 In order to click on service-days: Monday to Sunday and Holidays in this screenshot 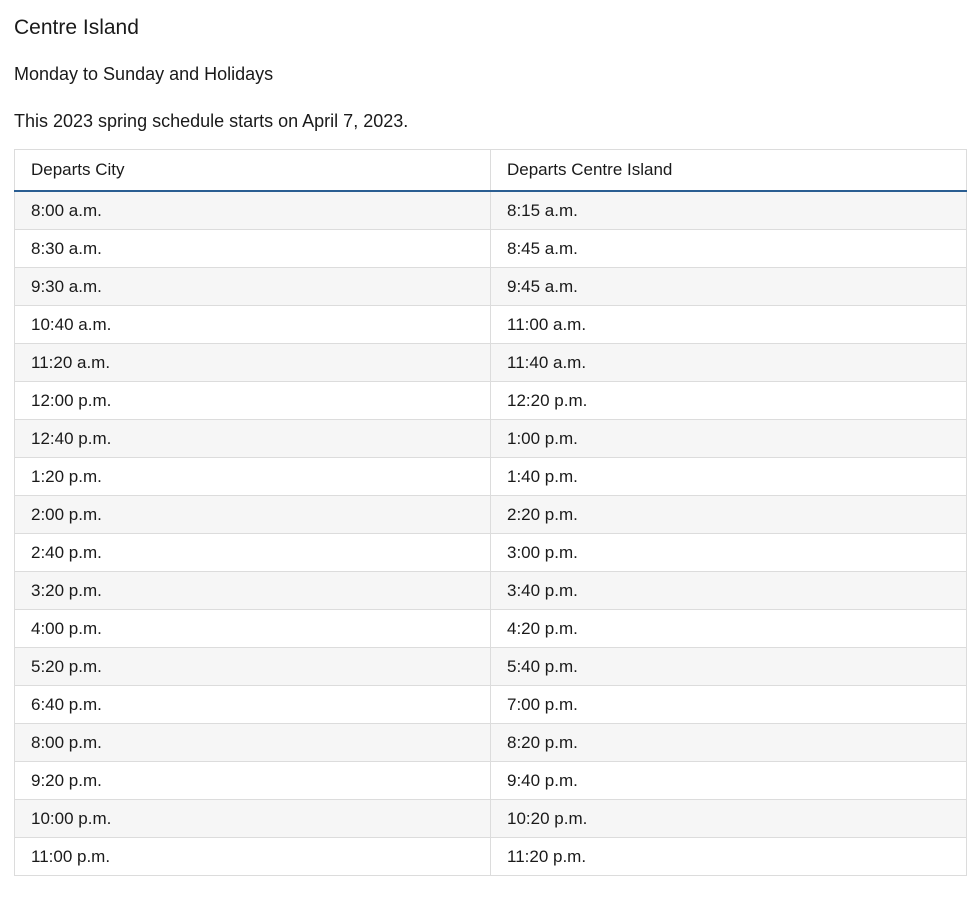, I will do `click(144, 74)`.